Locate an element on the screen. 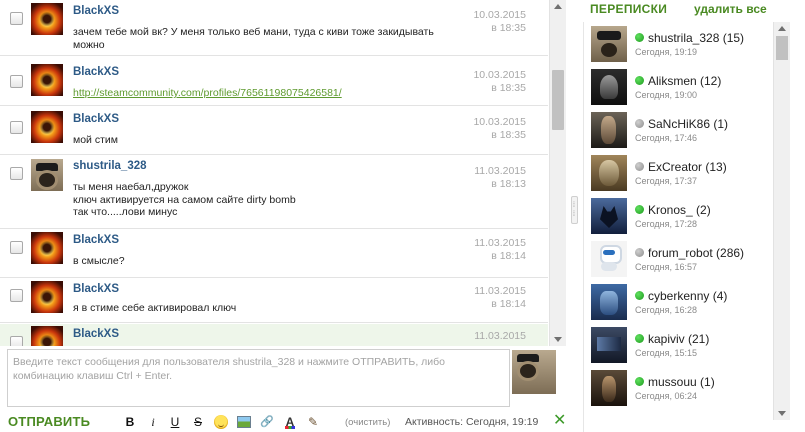 The width and height of the screenshot is (805, 432). dialogs-scrollbar is located at coordinates (781, 221).